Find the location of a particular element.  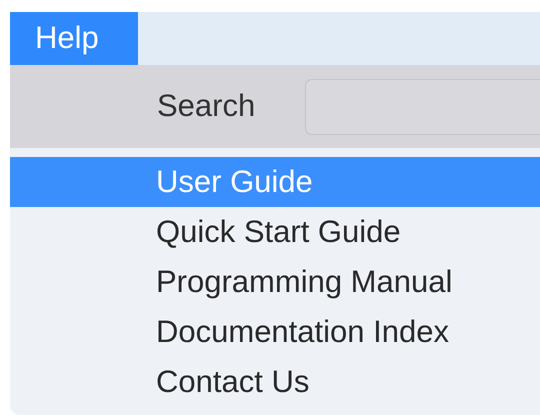

menu-item: Quick Start Guide is located at coordinates (275, 232).